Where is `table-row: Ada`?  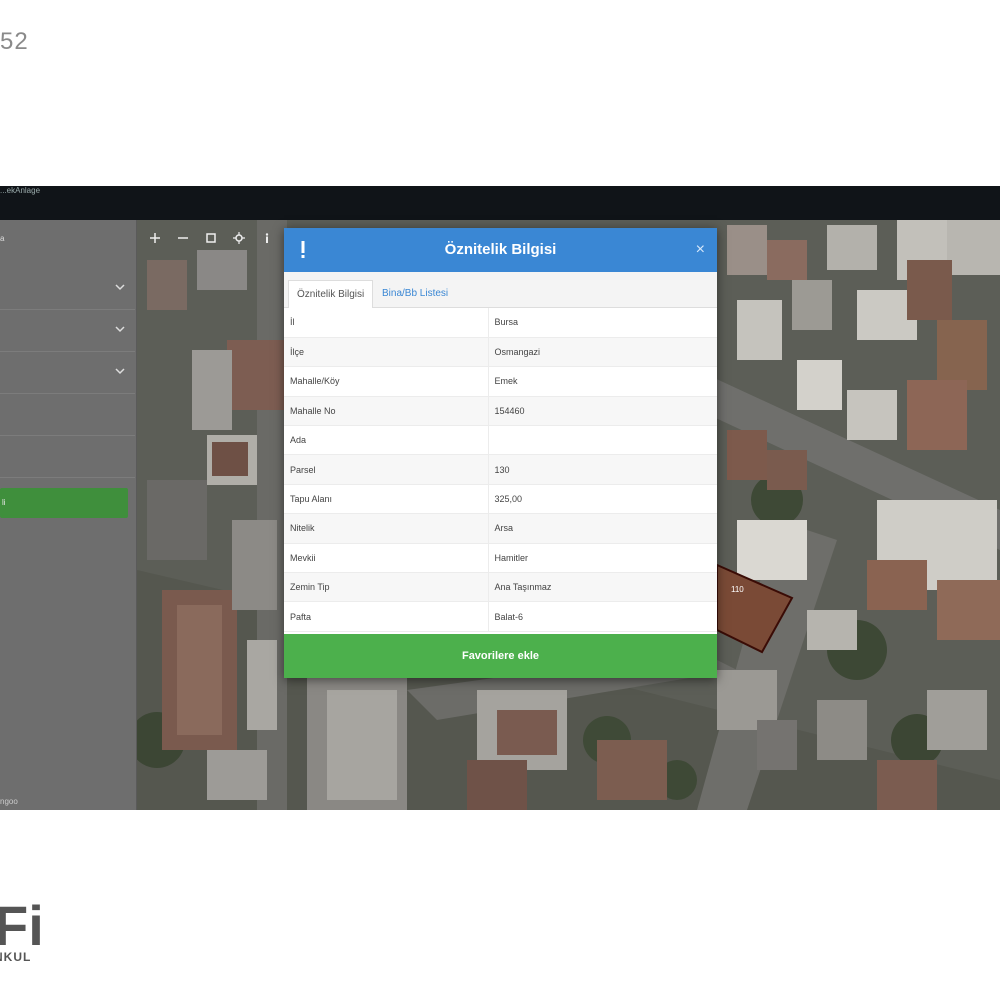 table-row: Ada is located at coordinates (500, 440).